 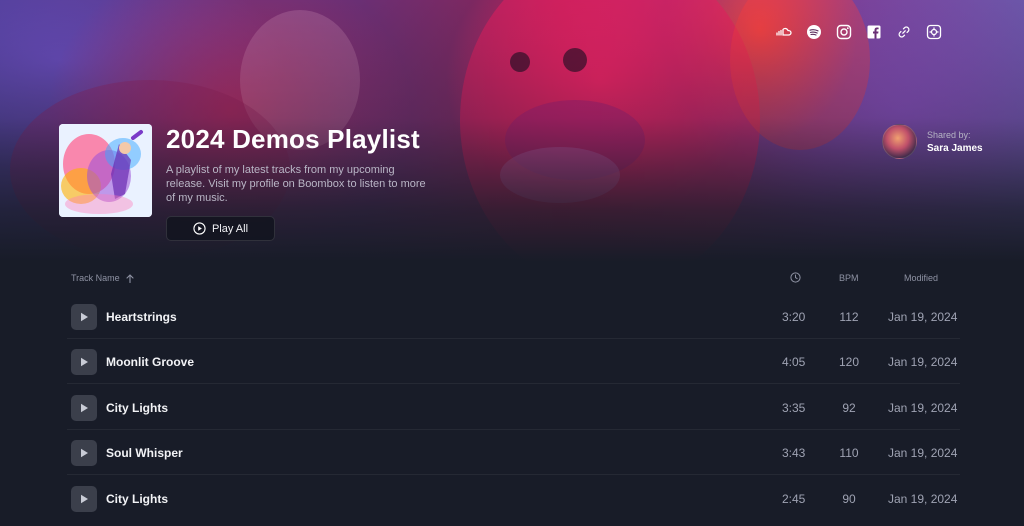 I want to click on track-duration: 2:45, so click(x=794, y=499).